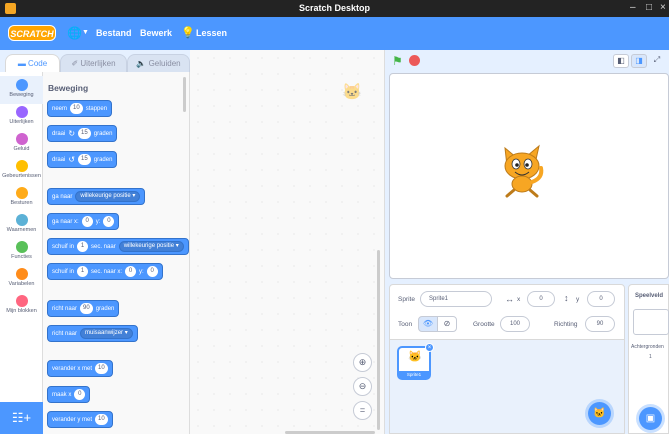 The image size is (669, 434). Describe the element at coordinates (414, 60) in the screenshot. I see `stop-icon` at that location.